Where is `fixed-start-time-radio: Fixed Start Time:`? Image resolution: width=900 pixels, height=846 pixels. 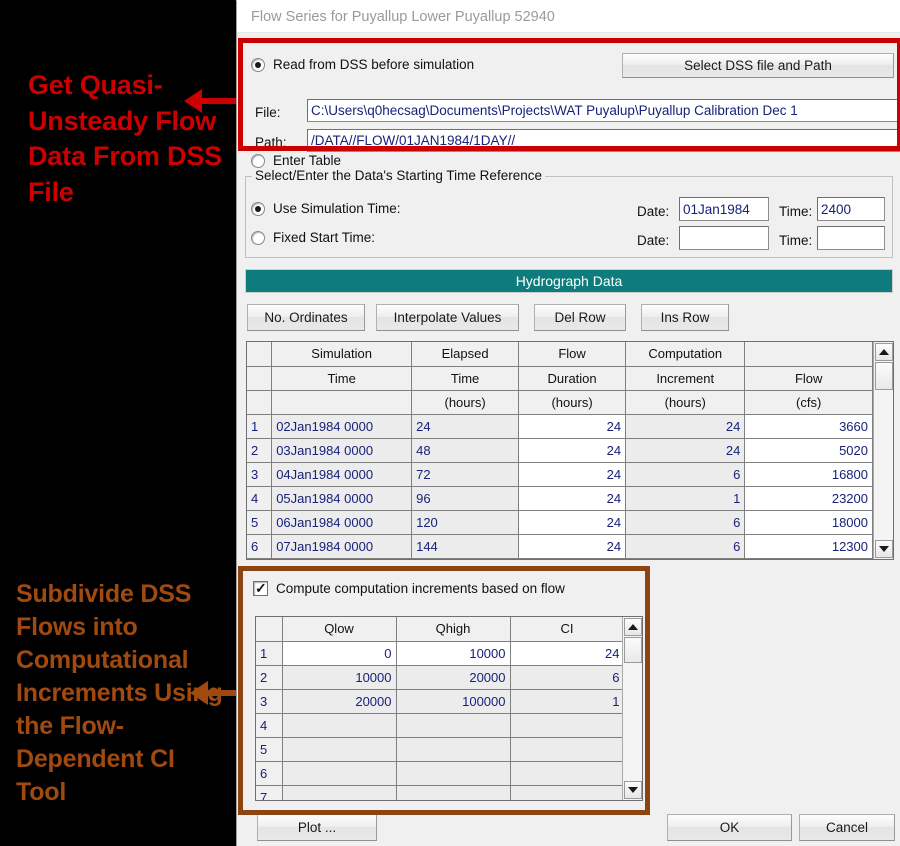 fixed-start-time-radio: Fixed Start Time: is located at coordinates (313, 237).